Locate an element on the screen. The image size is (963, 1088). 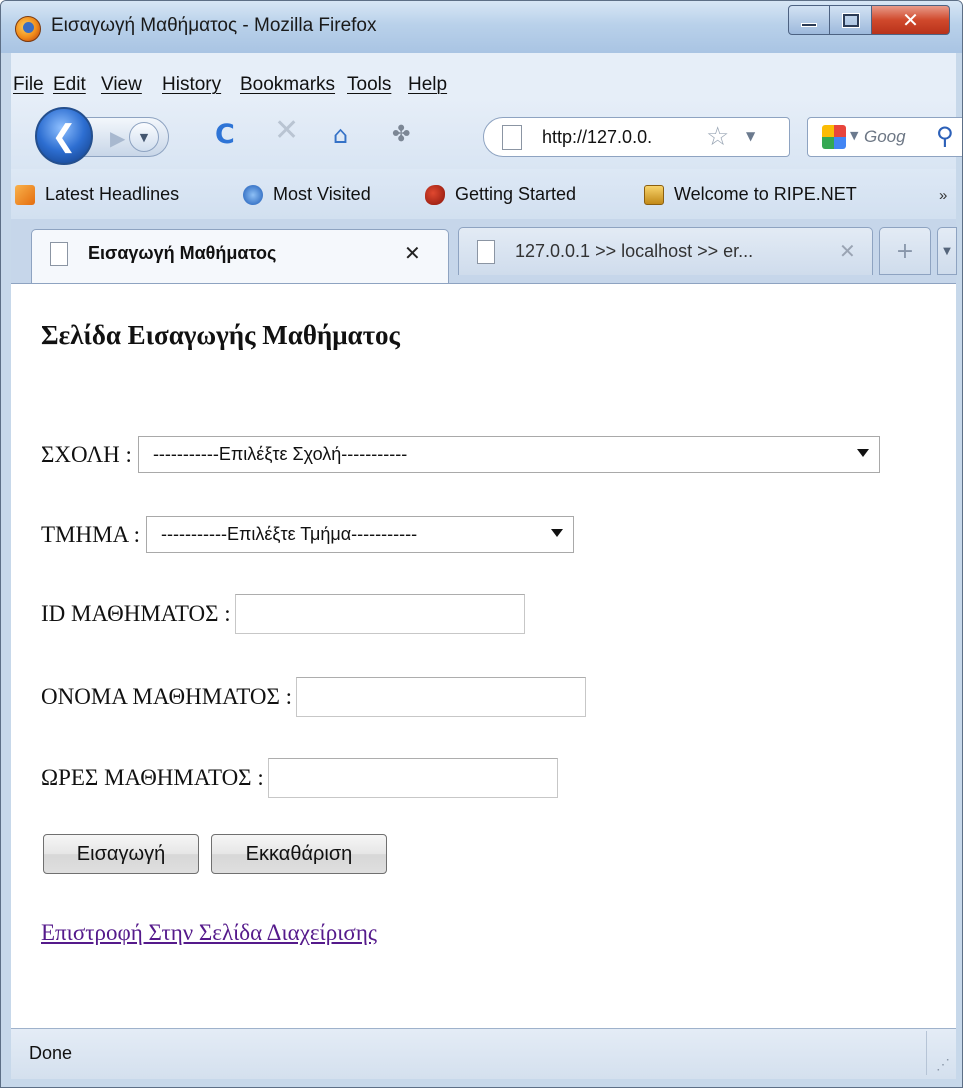
window-title: Εισαγωγή Μαθήματος - Mozilla Firefox is located at coordinates (214, 25).